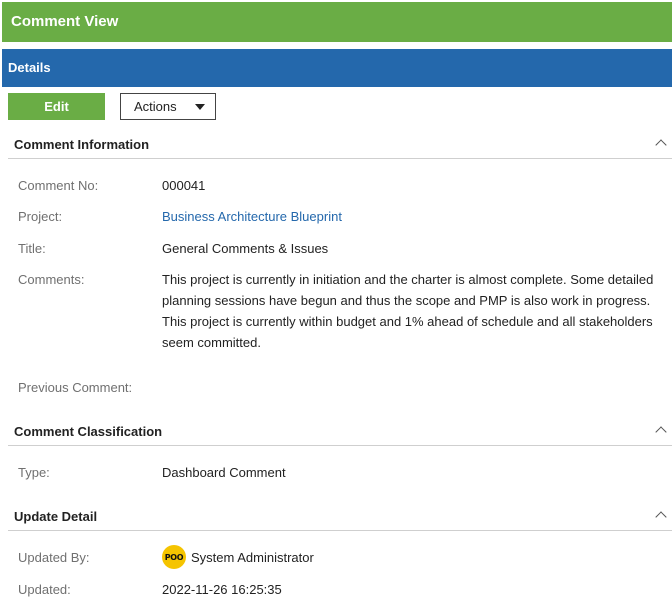  I want to click on type-label: Type:, so click(34, 472).